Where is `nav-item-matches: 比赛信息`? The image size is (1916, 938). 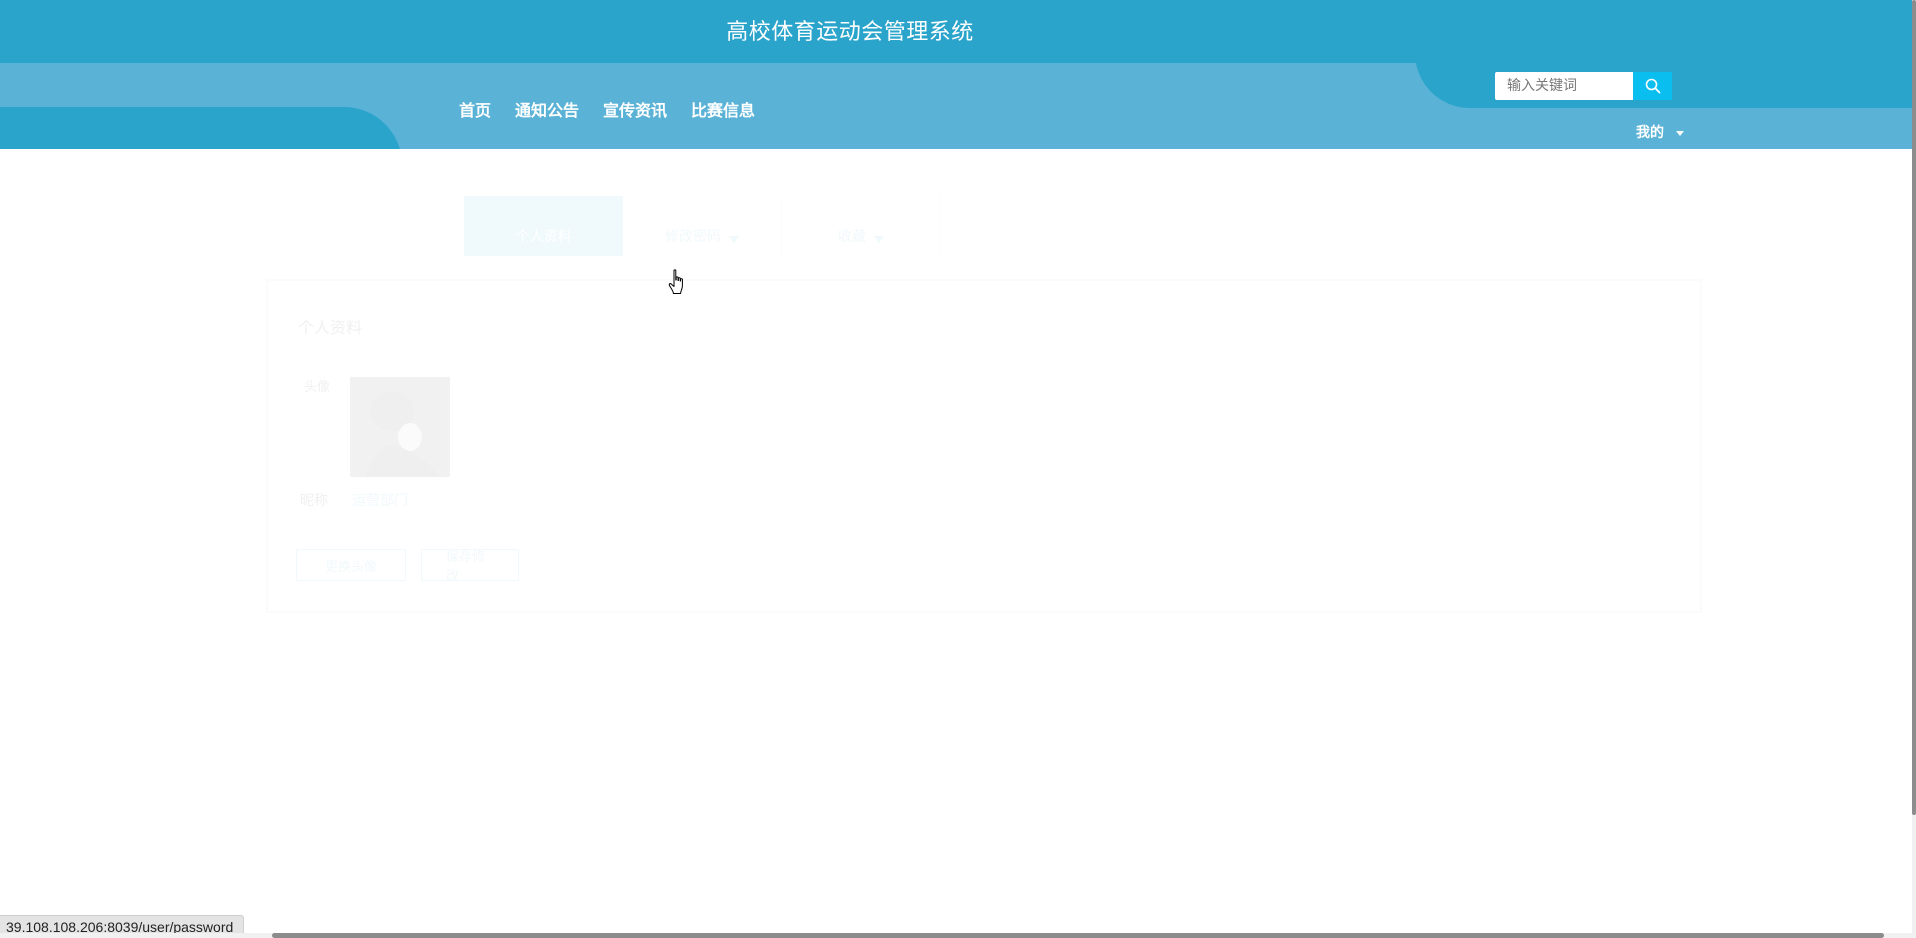
nav-item-matches: 比赛信息 is located at coordinates (723, 109).